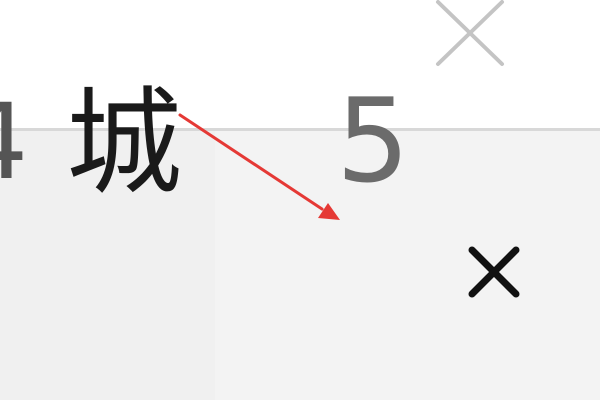  What do you see at coordinates (494, 272) in the screenshot?
I see `multiply-icon` at bounding box center [494, 272].